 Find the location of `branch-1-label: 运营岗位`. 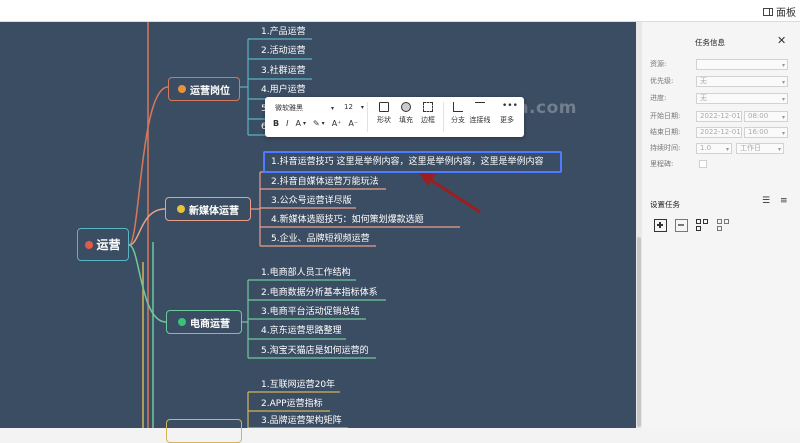

branch-1-label: 运营岗位 is located at coordinates (210, 91).